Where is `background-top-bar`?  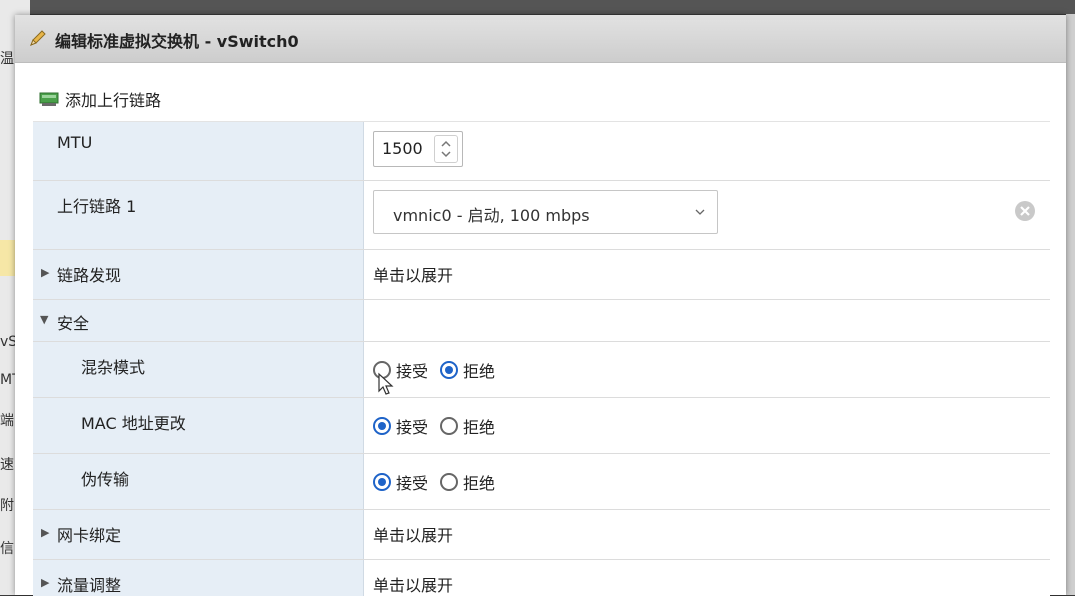
background-top-bar is located at coordinates (537, 7).